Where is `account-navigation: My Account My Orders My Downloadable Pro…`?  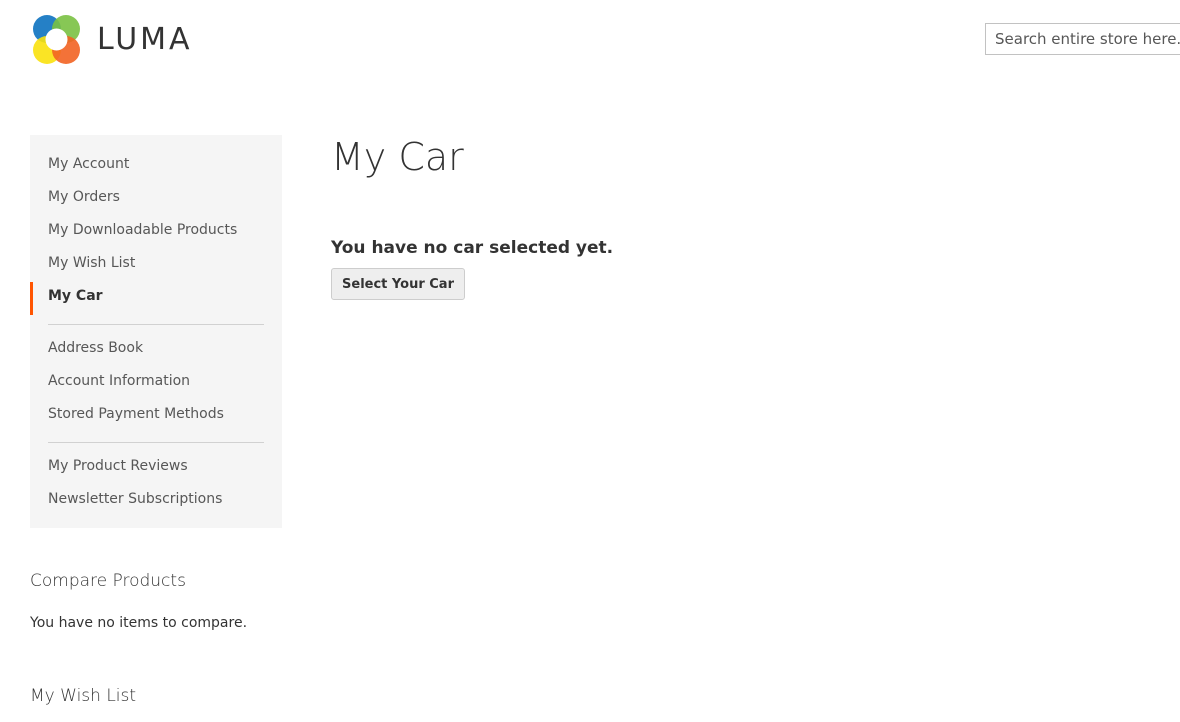 account-navigation: My Account My Orders My Downloadable Pro… is located at coordinates (156, 331).